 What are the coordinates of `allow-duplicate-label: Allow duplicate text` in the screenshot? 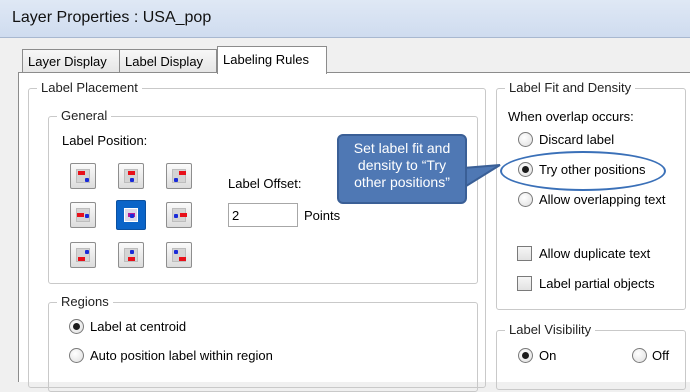 It's located at (595, 253).